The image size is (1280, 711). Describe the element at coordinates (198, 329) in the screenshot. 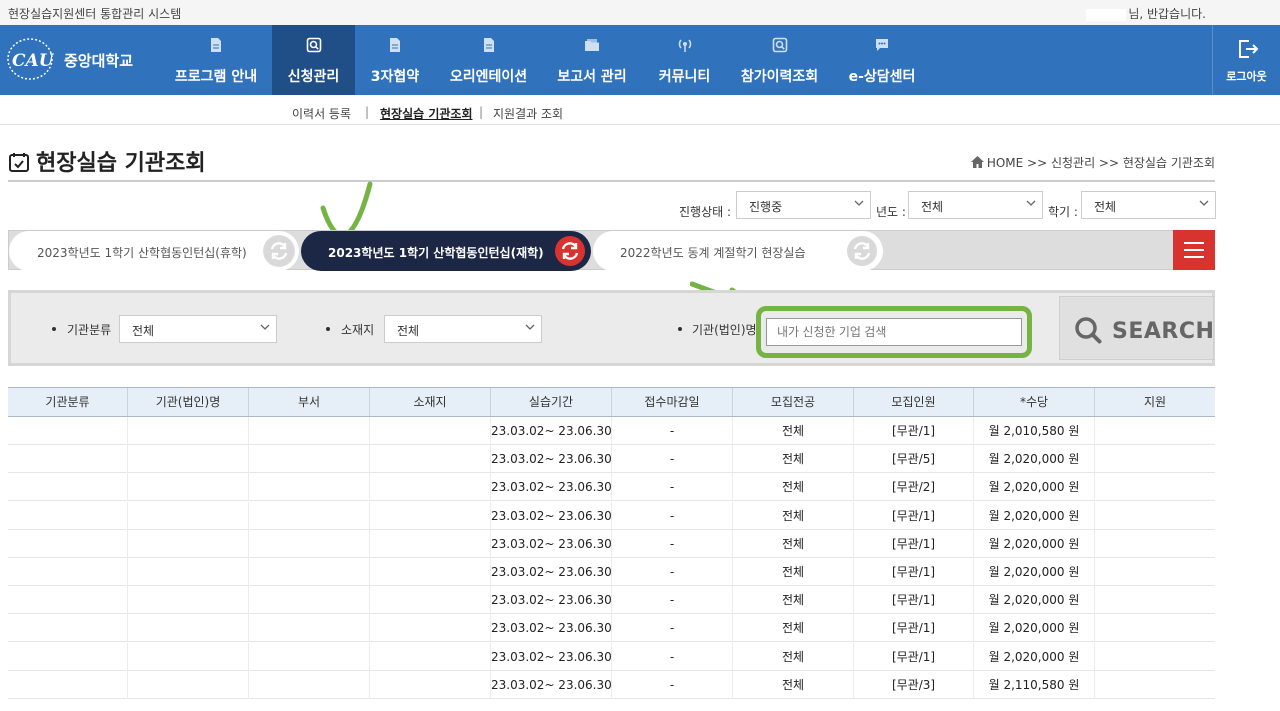

I see `category-select: 전체` at that location.